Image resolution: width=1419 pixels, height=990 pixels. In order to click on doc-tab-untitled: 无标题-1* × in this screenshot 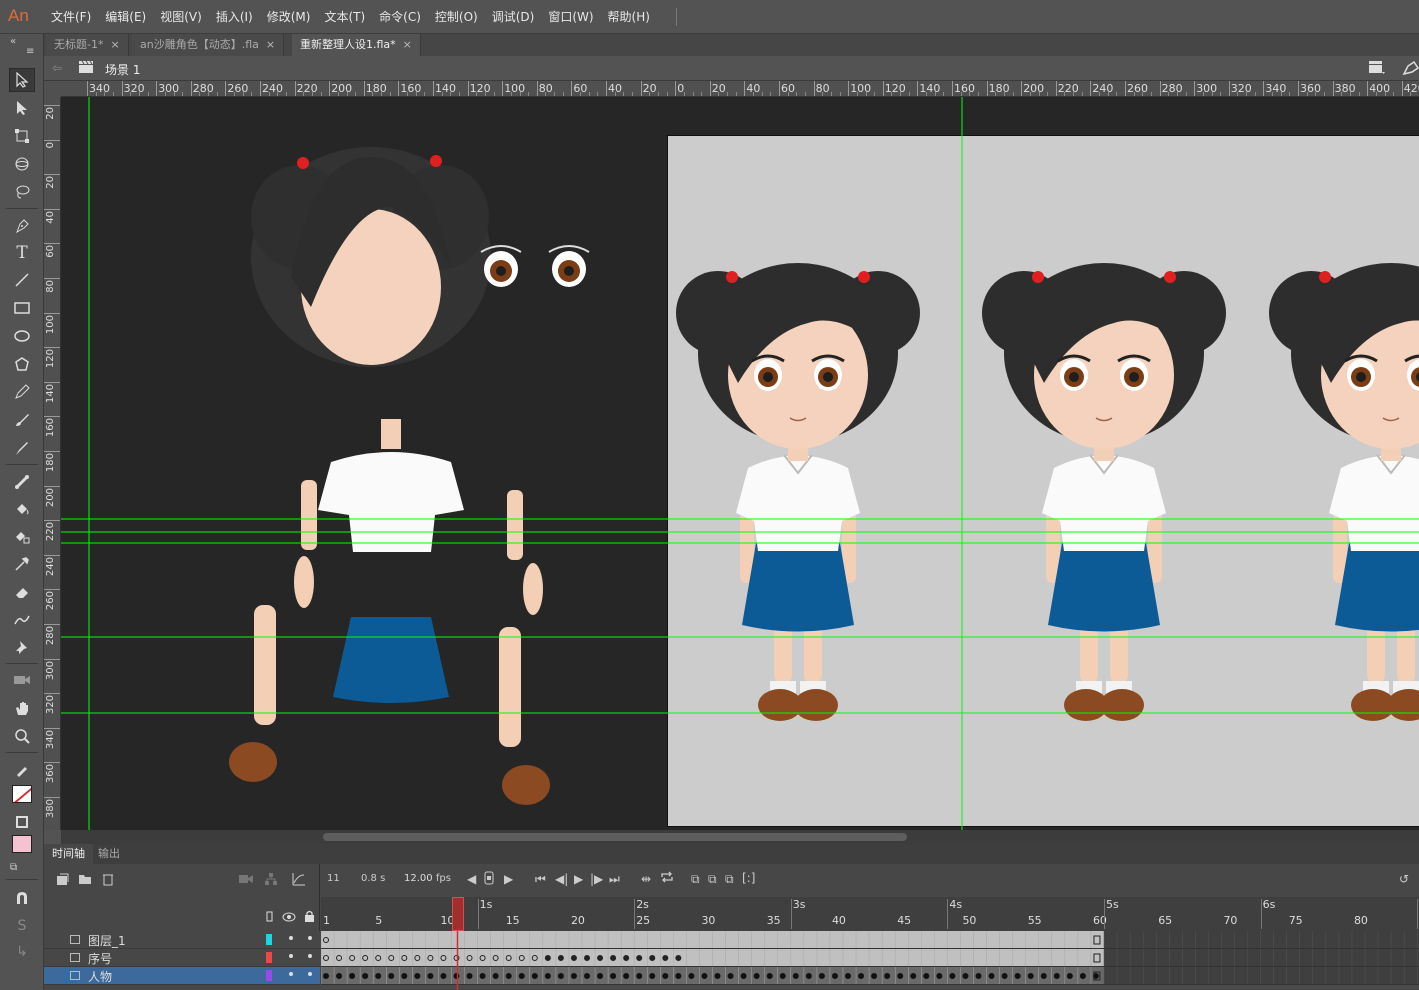, I will do `click(87, 45)`.